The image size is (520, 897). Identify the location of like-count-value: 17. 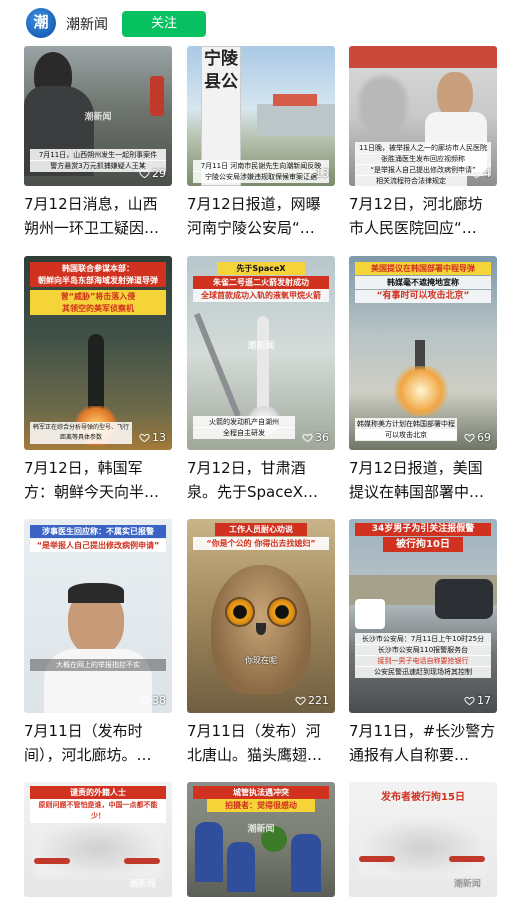
(484, 700).